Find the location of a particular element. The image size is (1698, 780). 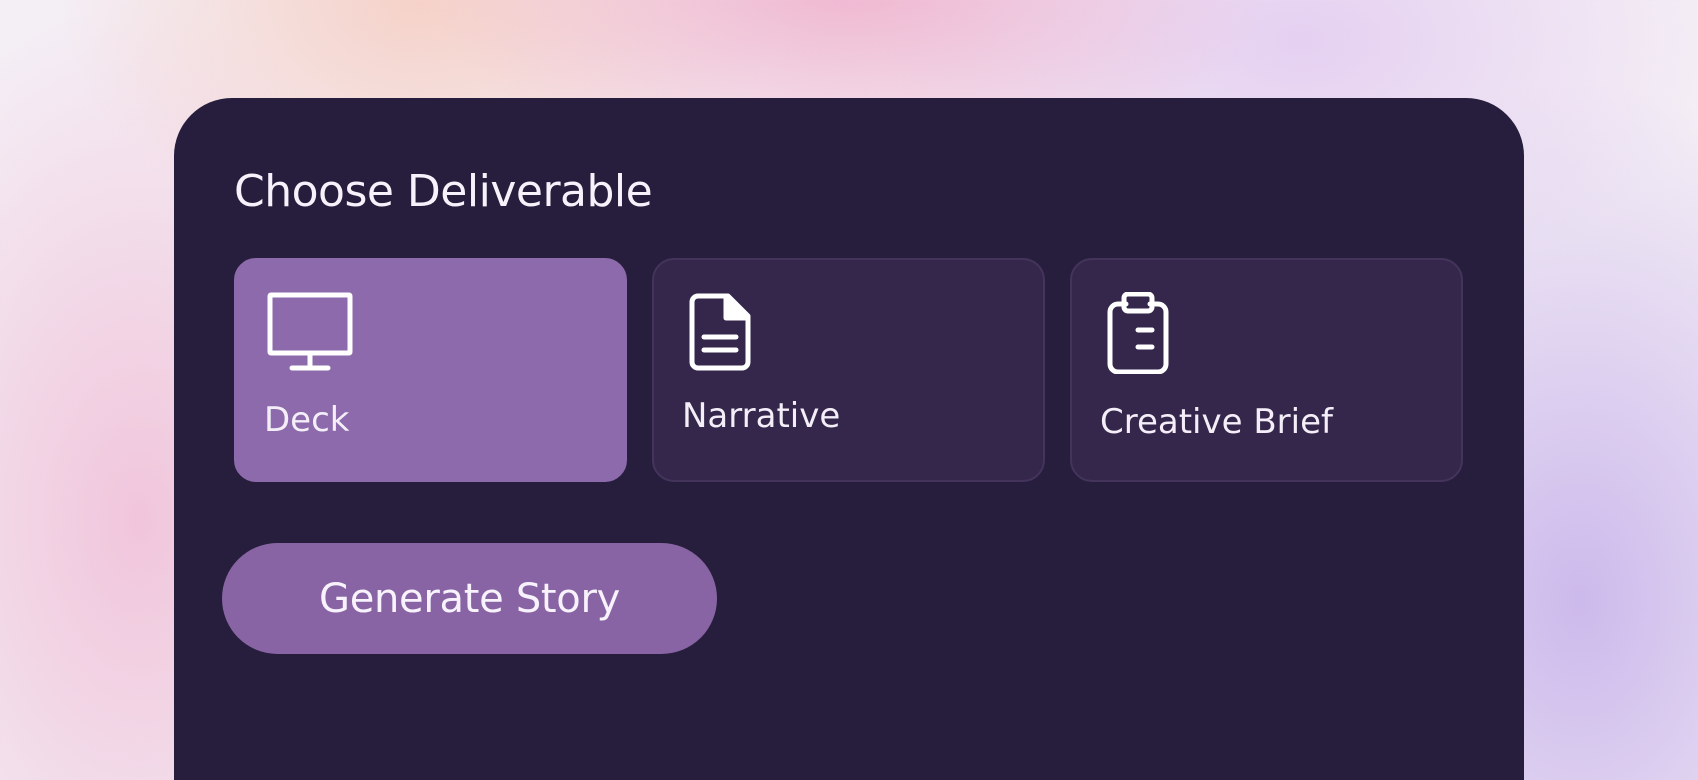

deliverable-label-deck: Deck is located at coordinates (307, 420).